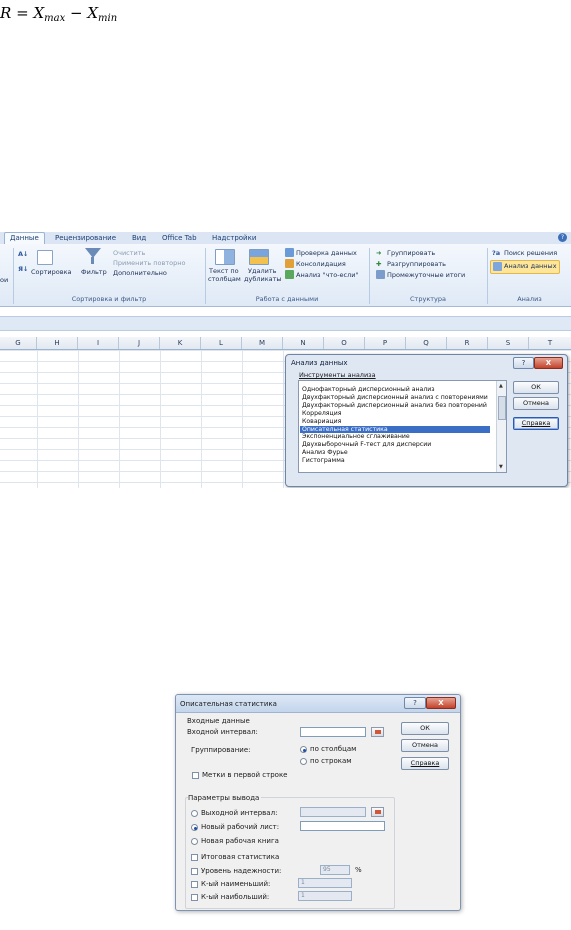  Describe the element at coordinates (411, 253) in the screenshot. I see `group-button: Группировать` at that location.